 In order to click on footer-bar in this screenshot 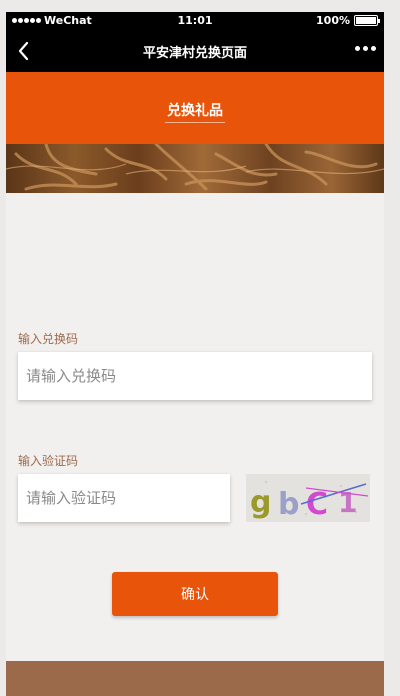, I will do `click(195, 678)`.